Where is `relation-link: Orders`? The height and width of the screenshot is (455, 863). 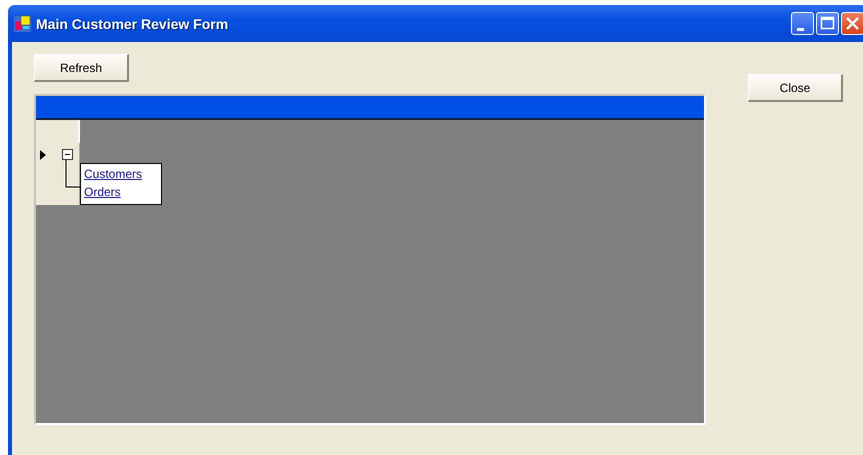
relation-link: Orders is located at coordinates (102, 192).